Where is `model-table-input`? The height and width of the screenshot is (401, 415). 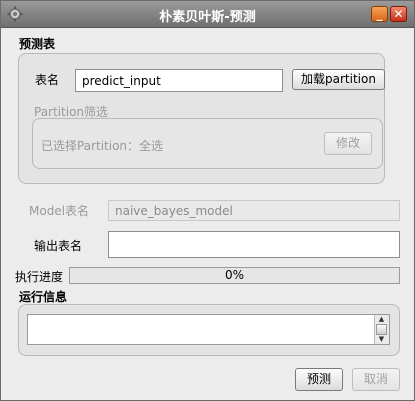
model-table-input is located at coordinates (254, 210).